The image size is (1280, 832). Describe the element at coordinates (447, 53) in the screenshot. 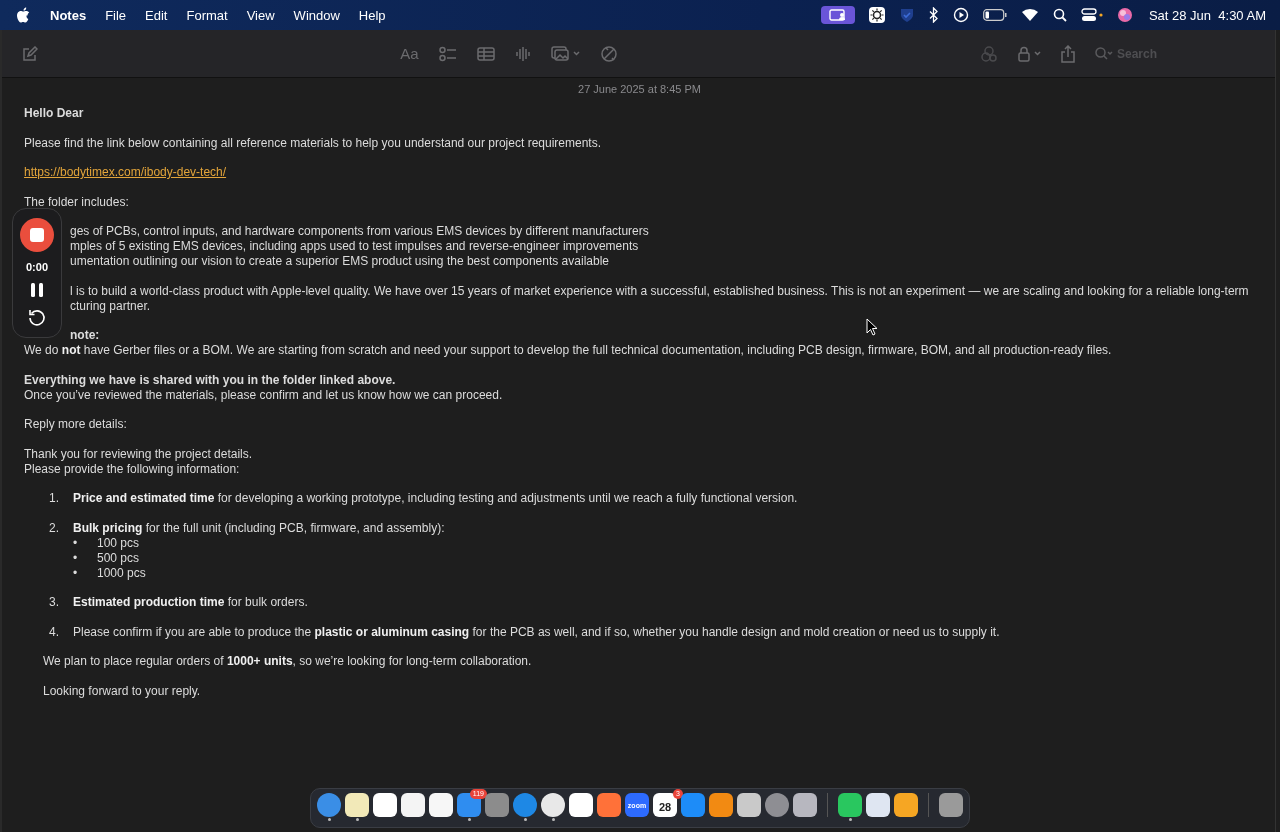

I see `checklist-icon` at that location.